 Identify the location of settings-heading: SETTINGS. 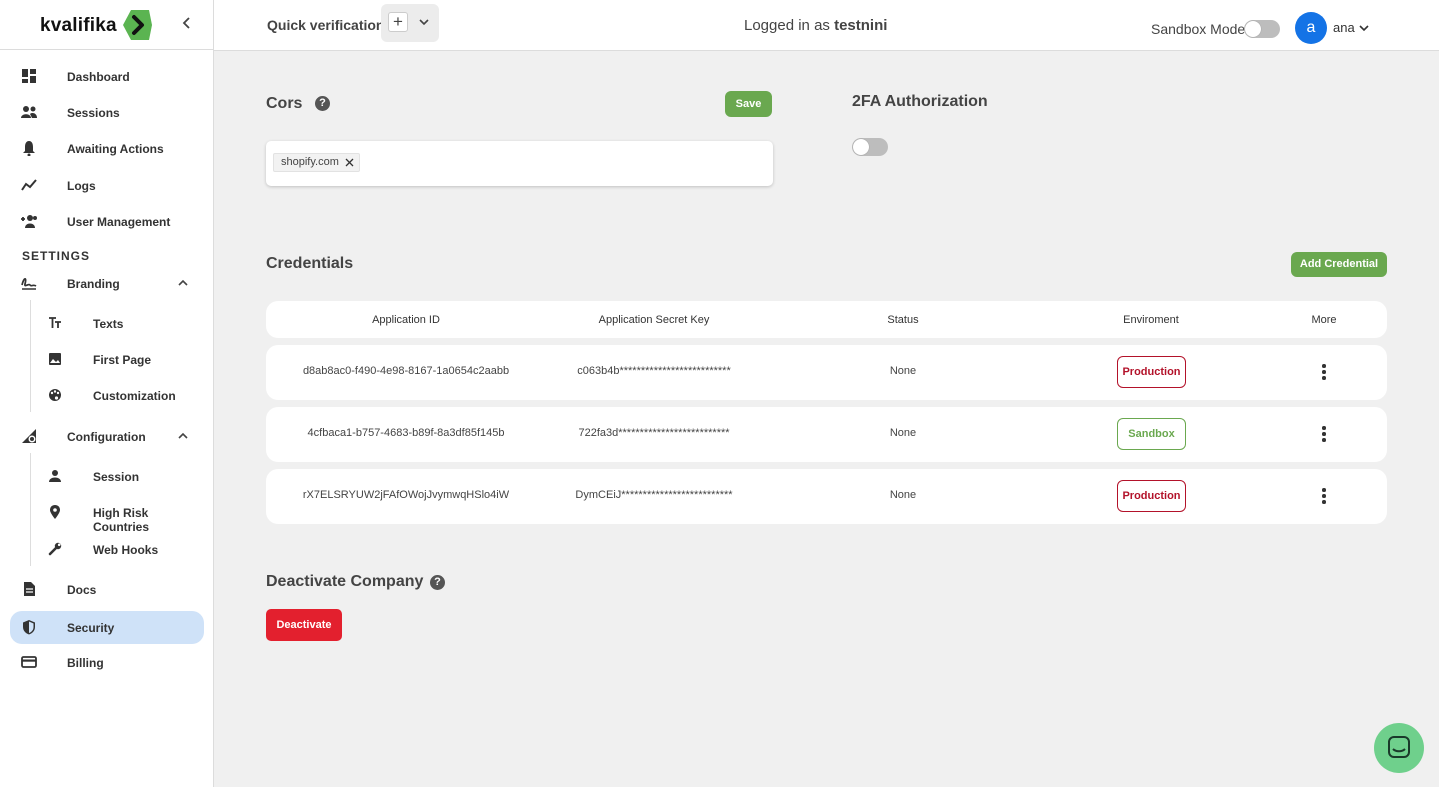
(56, 256).